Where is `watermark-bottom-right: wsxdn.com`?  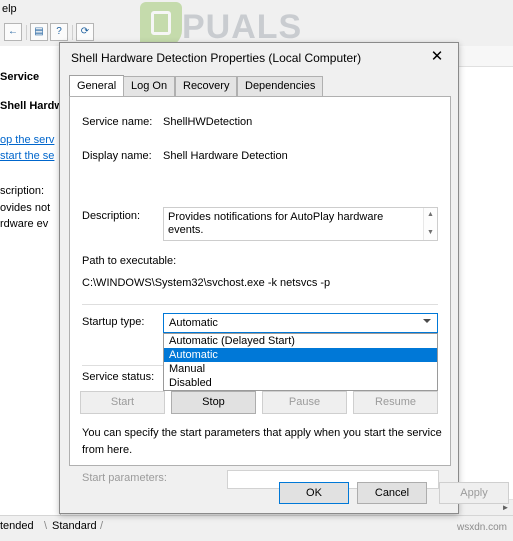 watermark-bottom-right: wsxdn.com is located at coordinates (481, 527).